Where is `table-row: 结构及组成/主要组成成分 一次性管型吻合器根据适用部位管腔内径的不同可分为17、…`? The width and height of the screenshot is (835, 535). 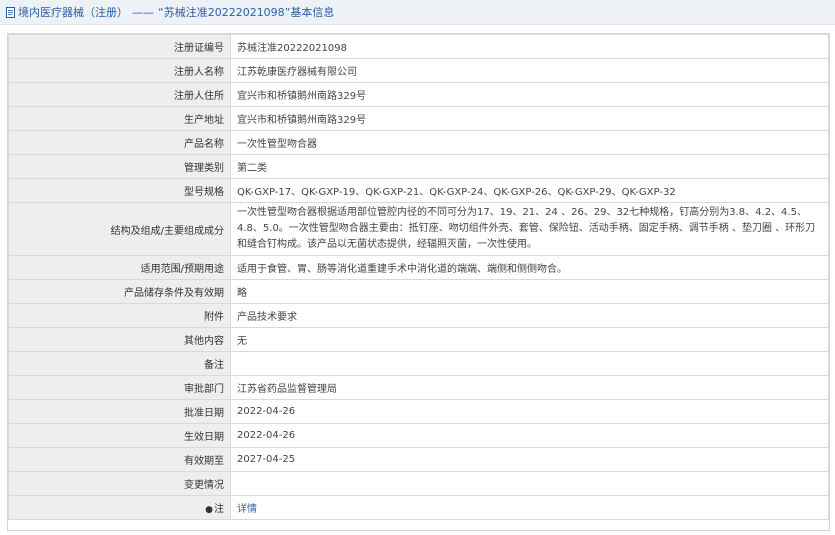 table-row: 结构及组成/主要组成成分 一次性管型吻合器根据适用部位管腔内径的不同可分为17、… is located at coordinates (418, 229).